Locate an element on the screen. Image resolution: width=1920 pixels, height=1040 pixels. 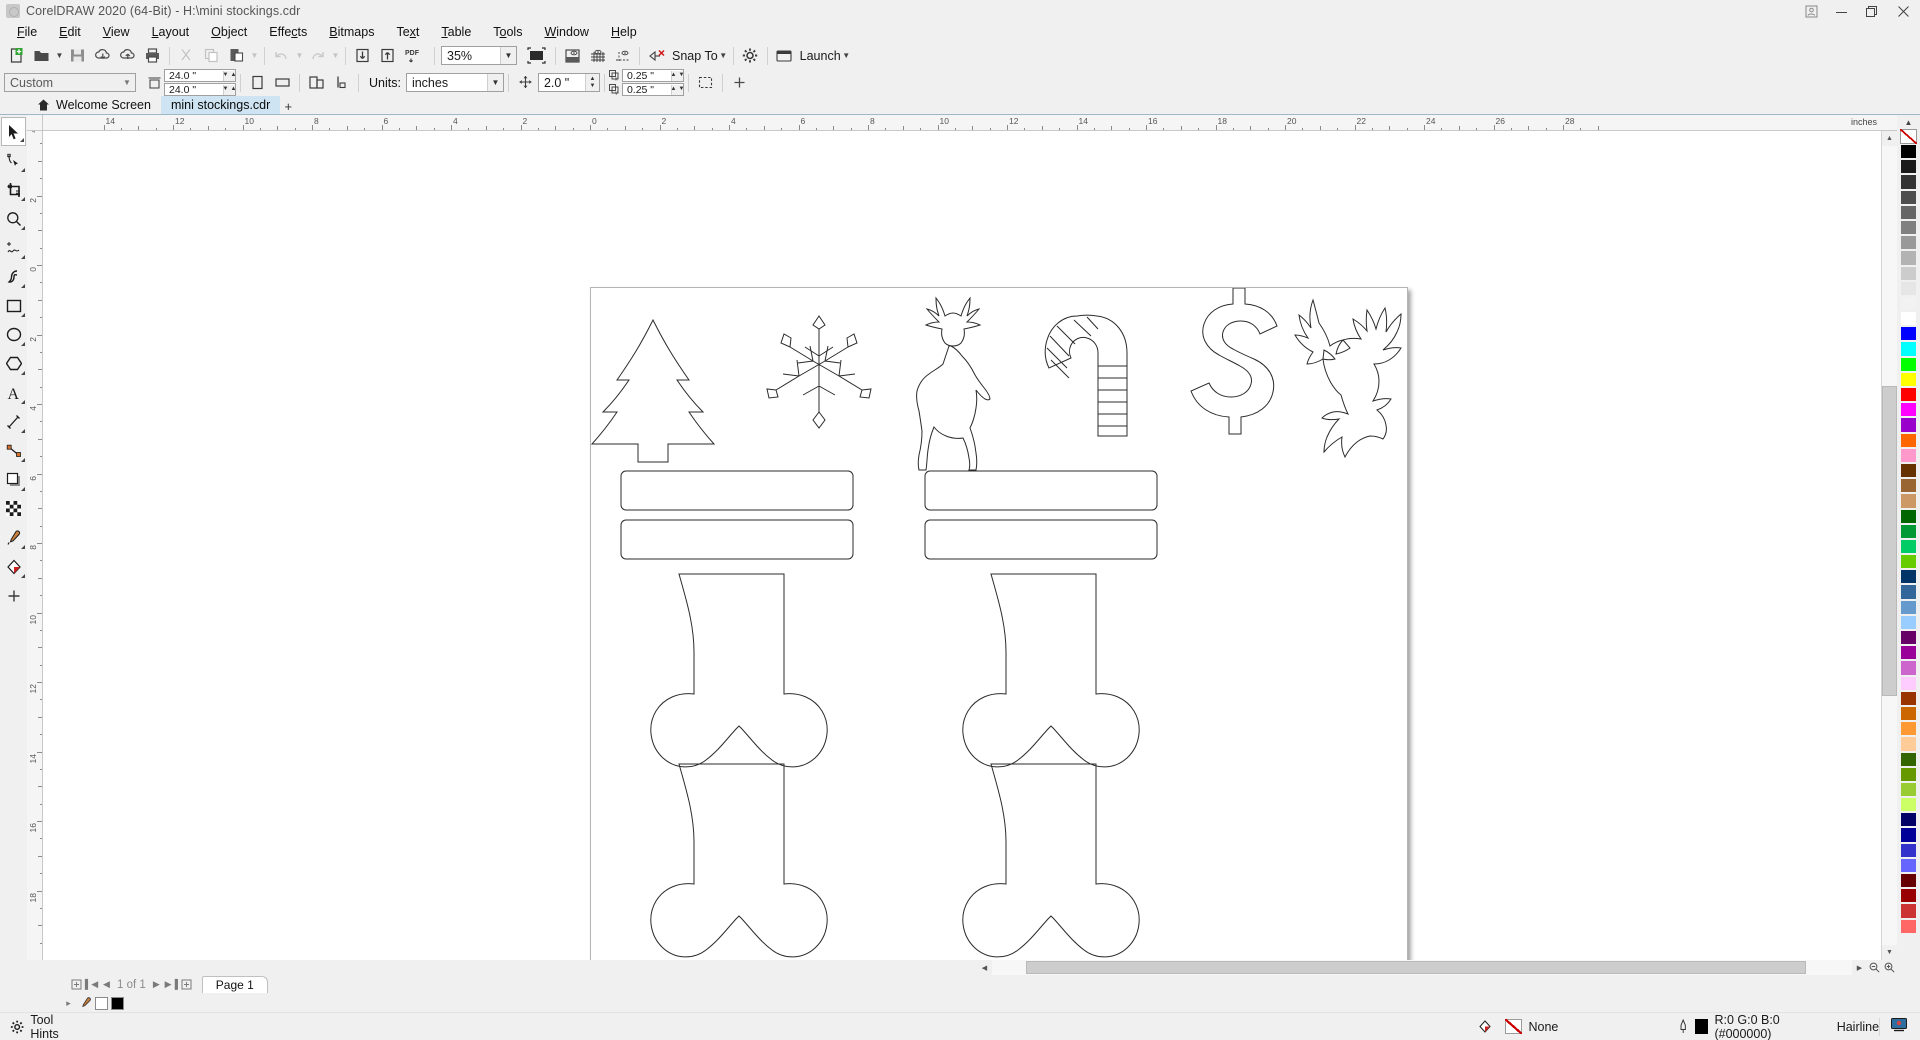
crop-tool is located at coordinates (13, 189).